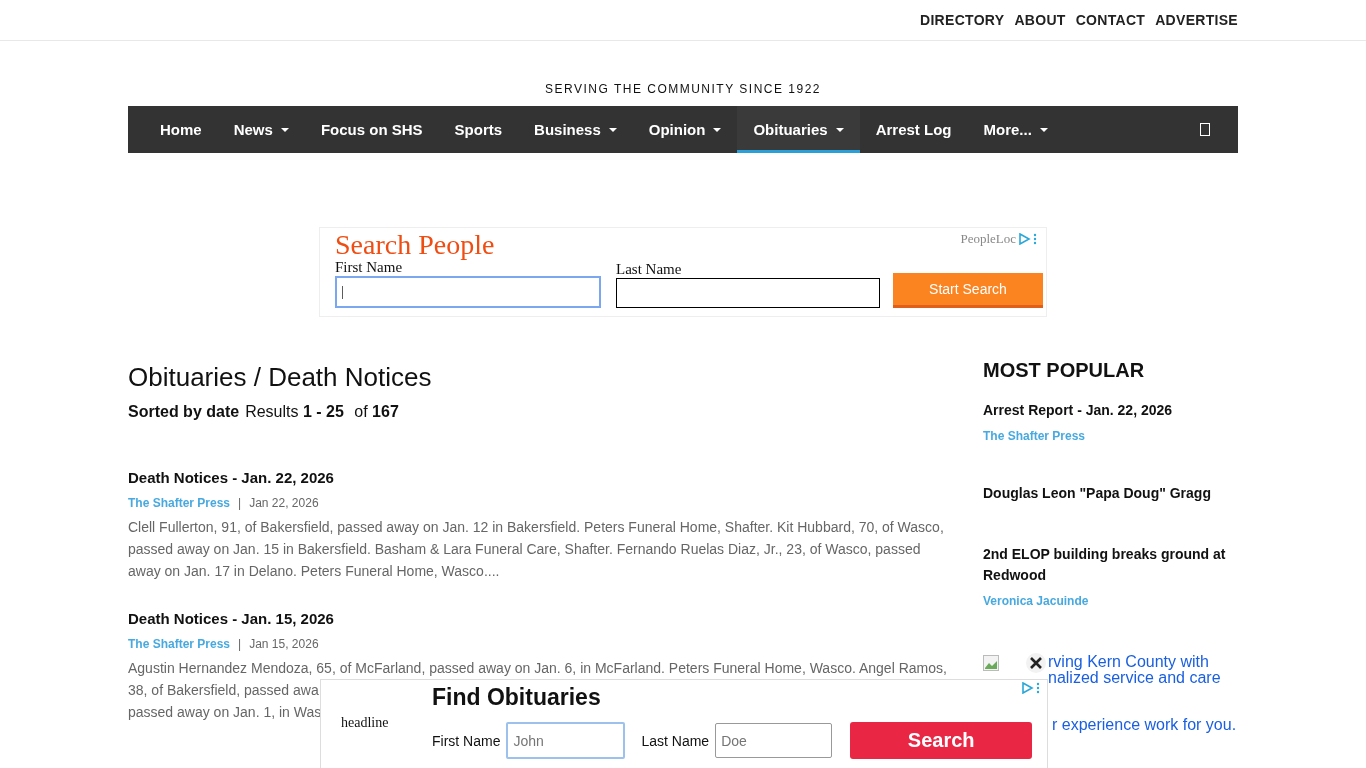 This screenshot has height=768, width=1366. Describe the element at coordinates (1128, 662) in the screenshot. I see `ad-text-line: rving Kern County with` at that location.